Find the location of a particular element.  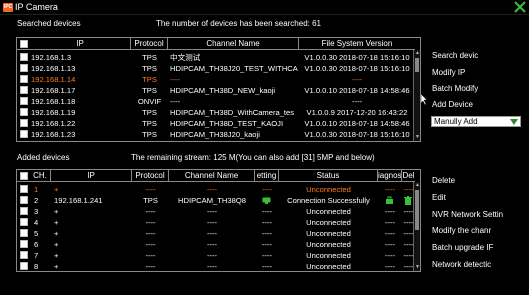

batch-upgrade-button: Batch upgrade IF is located at coordinates (462, 247).